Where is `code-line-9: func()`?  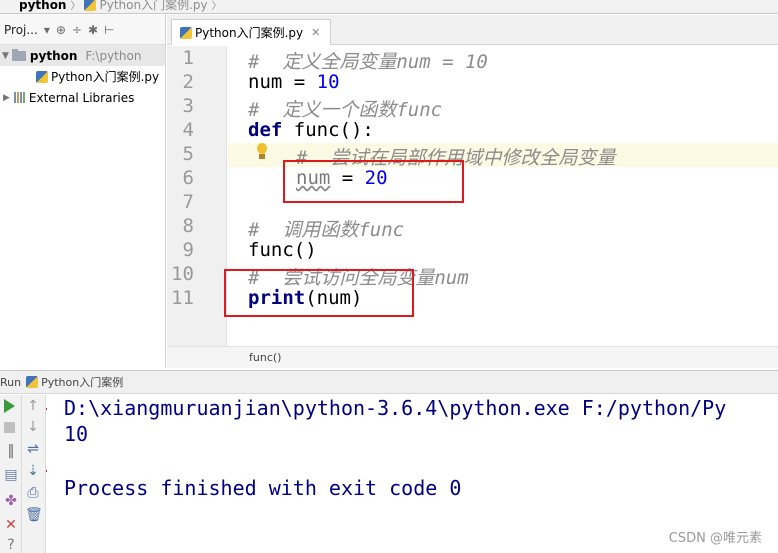
code-line-9: func() is located at coordinates (282, 250).